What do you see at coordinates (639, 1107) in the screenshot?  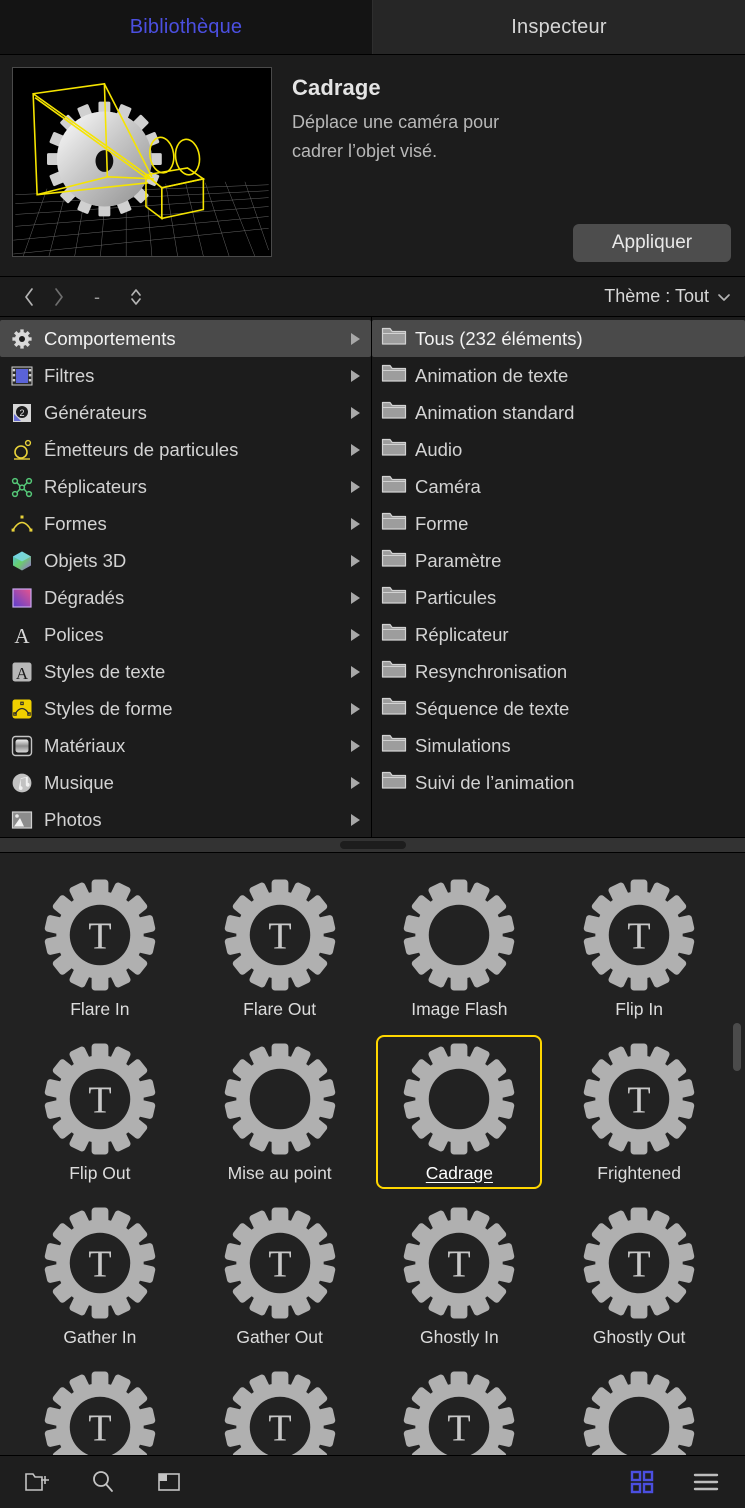 I see `behavior-item-frightened: T Frightened` at bounding box center [639, 1107].